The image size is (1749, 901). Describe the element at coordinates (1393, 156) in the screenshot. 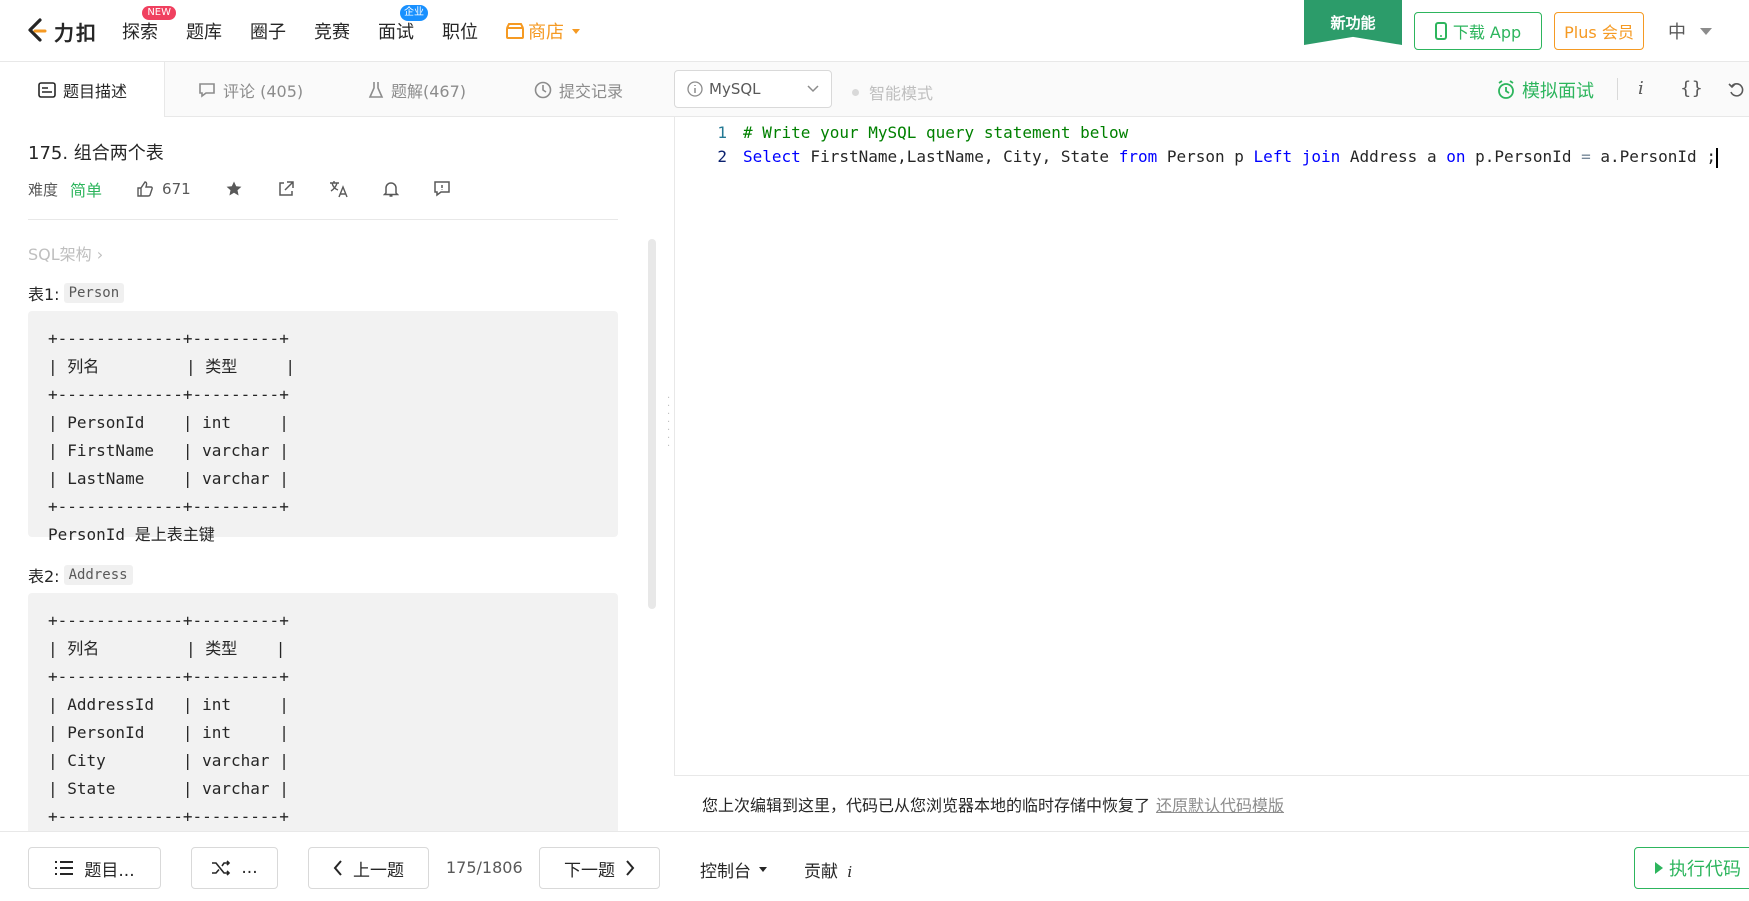

I see `code-token: Address a` at that location.